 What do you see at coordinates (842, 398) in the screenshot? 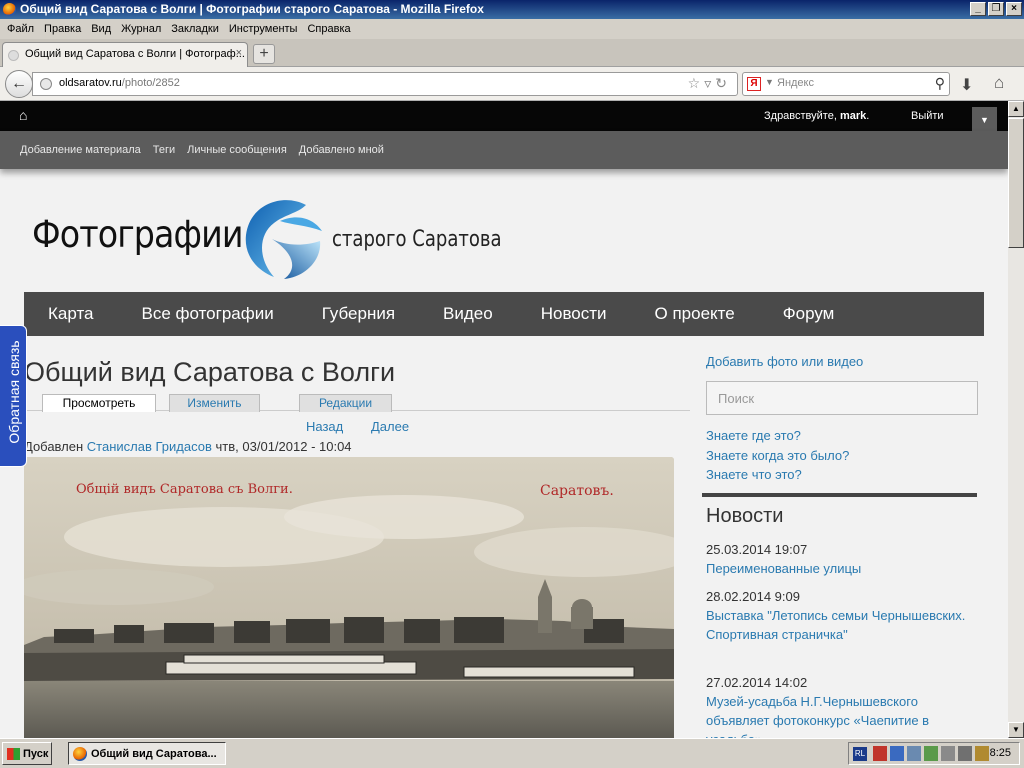
I see `site-search-input: Поиск` at bounding box center [842, 398].